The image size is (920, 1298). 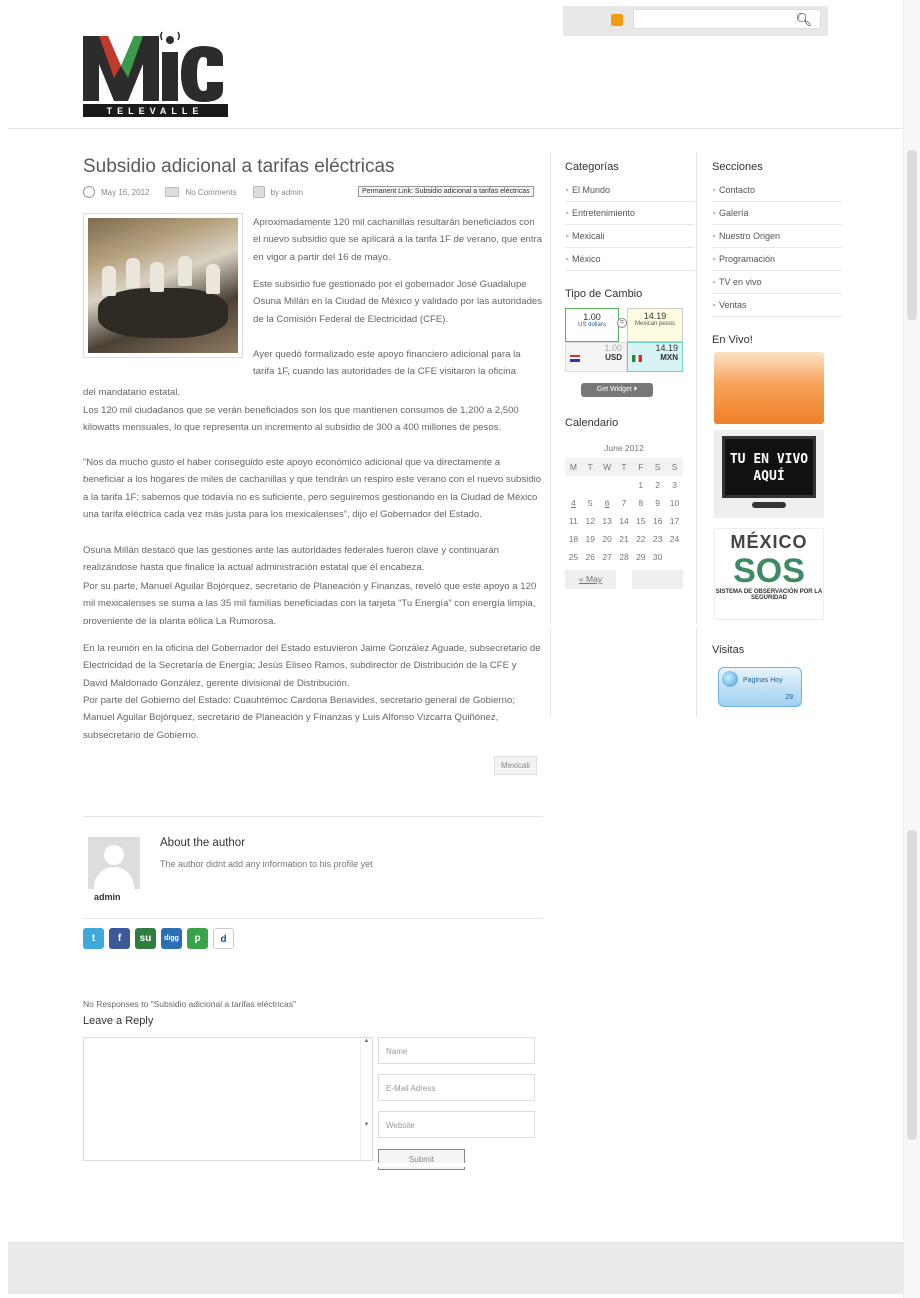 What do you see at coordinates (118, 1021) in the screenshot?
I see `leave-reply-title: Leave a Reply` at bounding box center [118, 1021].